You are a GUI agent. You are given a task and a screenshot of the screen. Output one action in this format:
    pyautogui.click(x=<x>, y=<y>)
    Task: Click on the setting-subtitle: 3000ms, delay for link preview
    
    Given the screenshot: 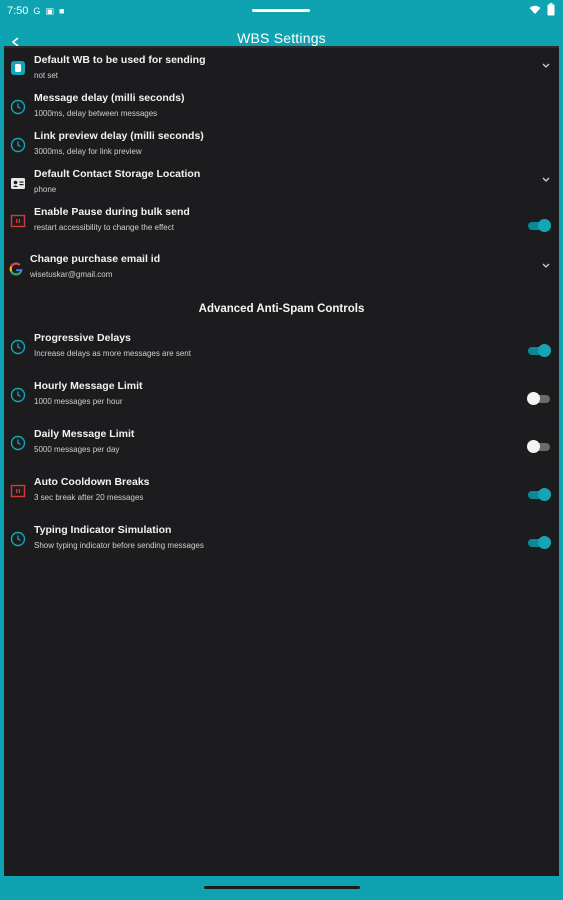 What is the action you would take?
    pyautogui.click(x=88, y=151)
    